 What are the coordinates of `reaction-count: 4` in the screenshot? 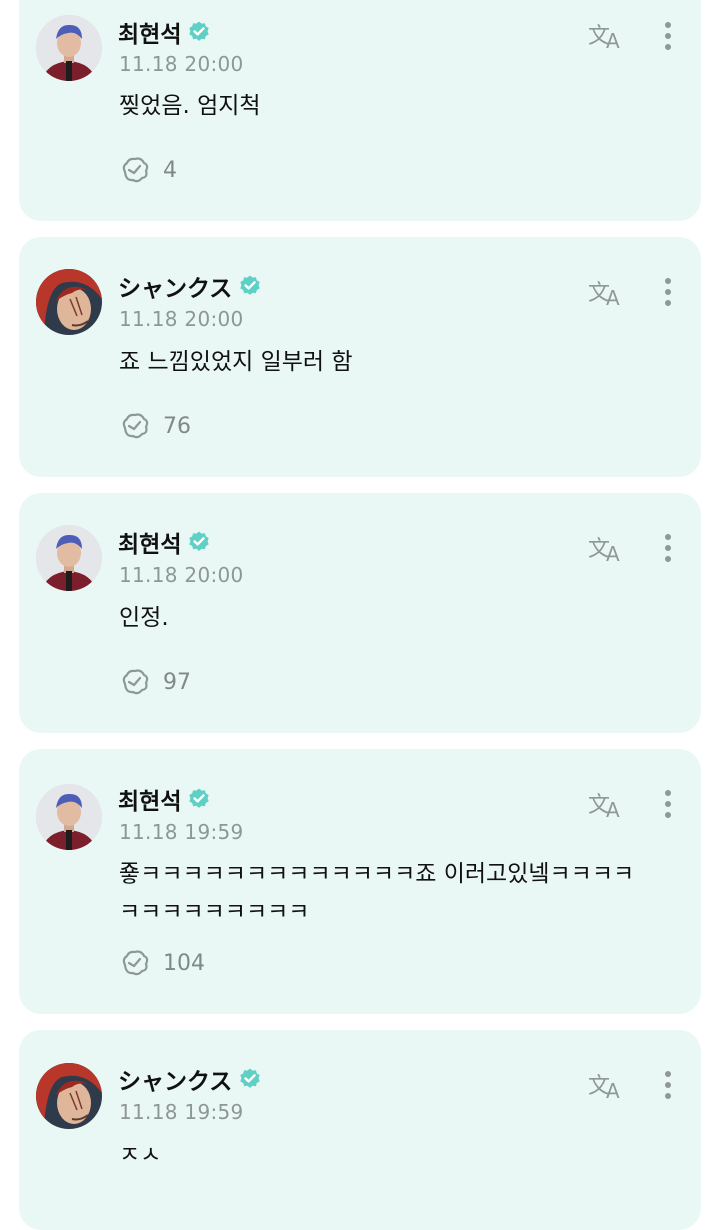 It's located at (170, 170).